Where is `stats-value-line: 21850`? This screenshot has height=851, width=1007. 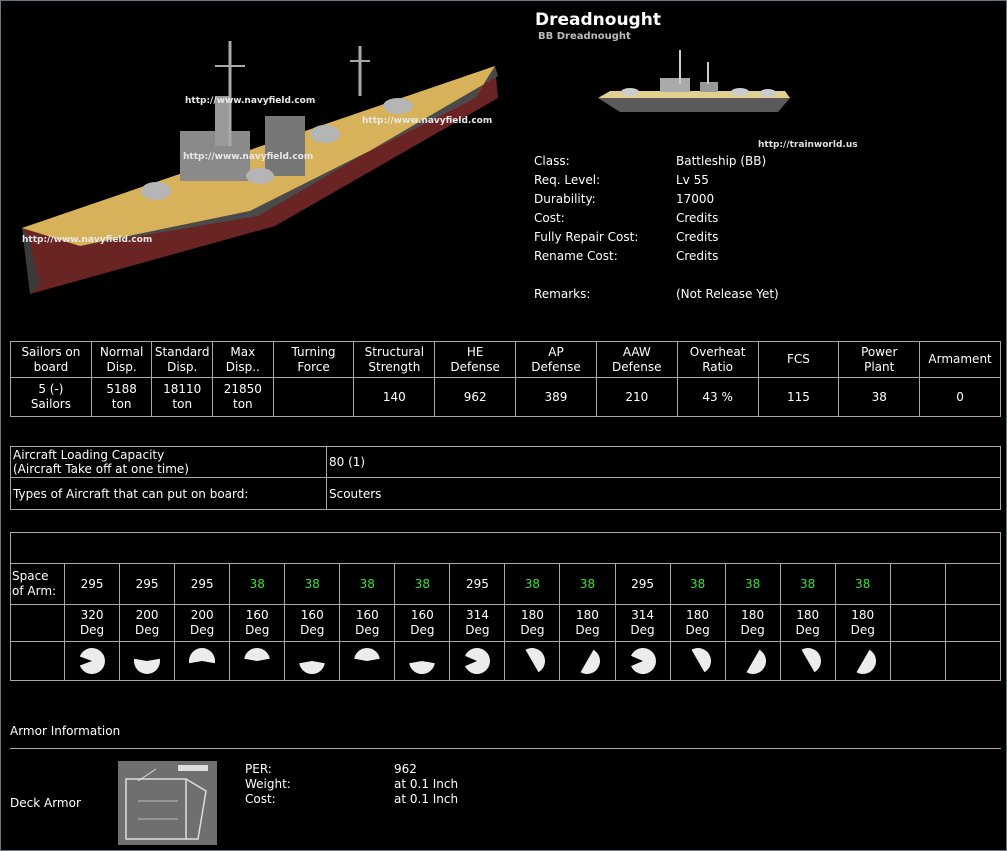
stats-value-line: 21850 is located at coordinates (242, 389).